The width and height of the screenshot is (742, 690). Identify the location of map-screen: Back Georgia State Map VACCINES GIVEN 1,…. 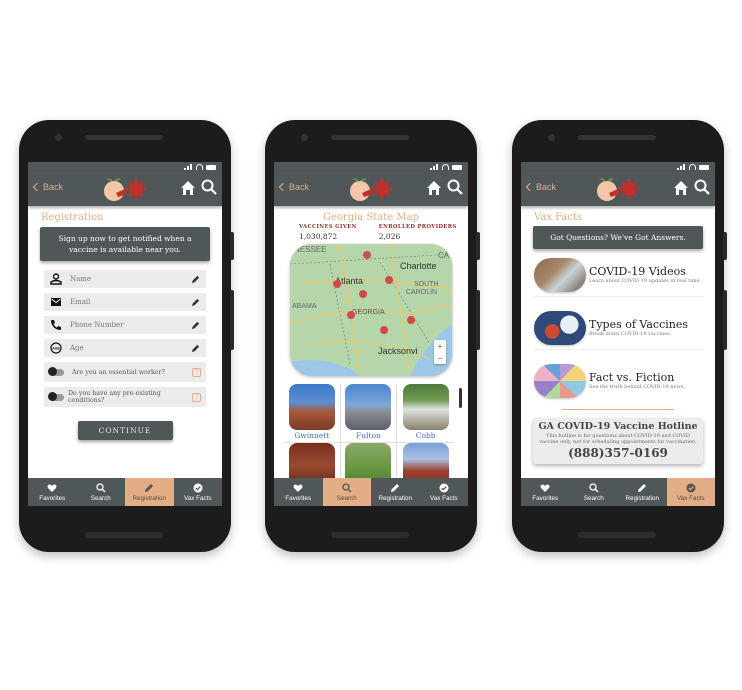
(371, 334).